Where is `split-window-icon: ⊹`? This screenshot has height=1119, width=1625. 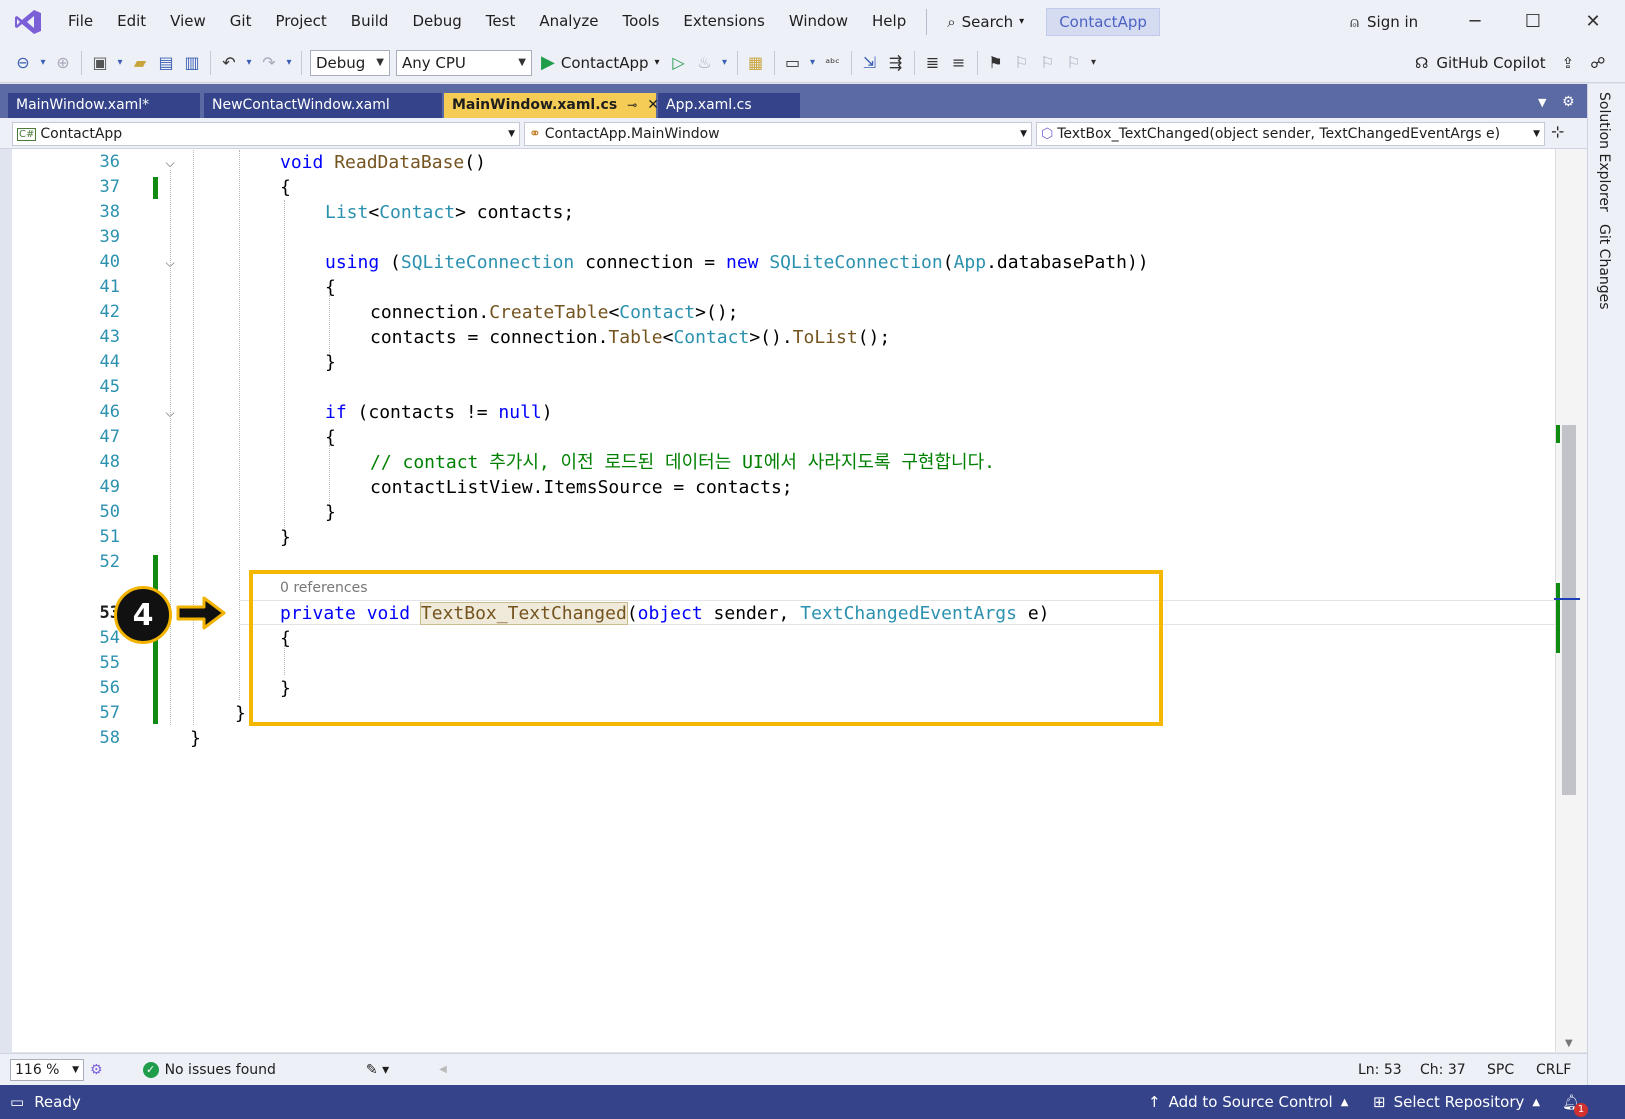 split-window-icon: ⊹ is located at coordinates (1557, 131).